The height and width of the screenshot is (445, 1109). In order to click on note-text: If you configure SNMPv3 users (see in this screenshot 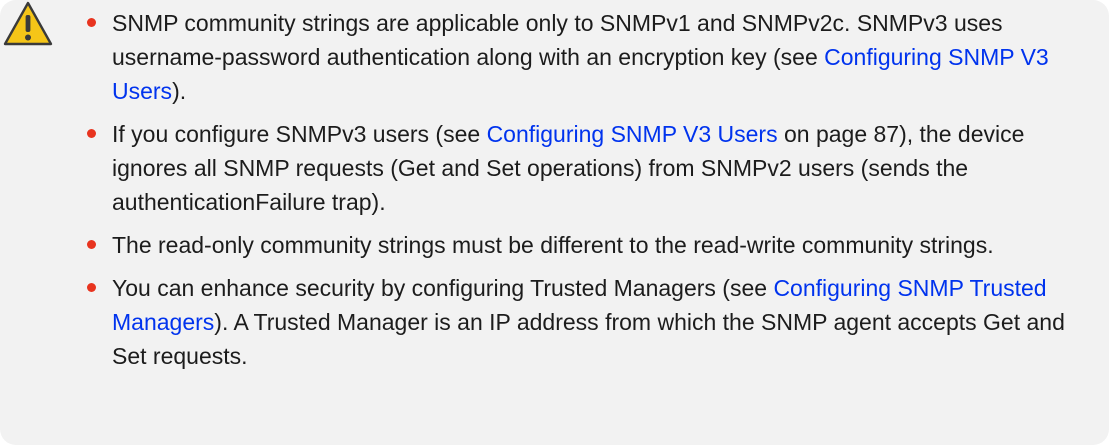, I will do `click(299, 134)`.